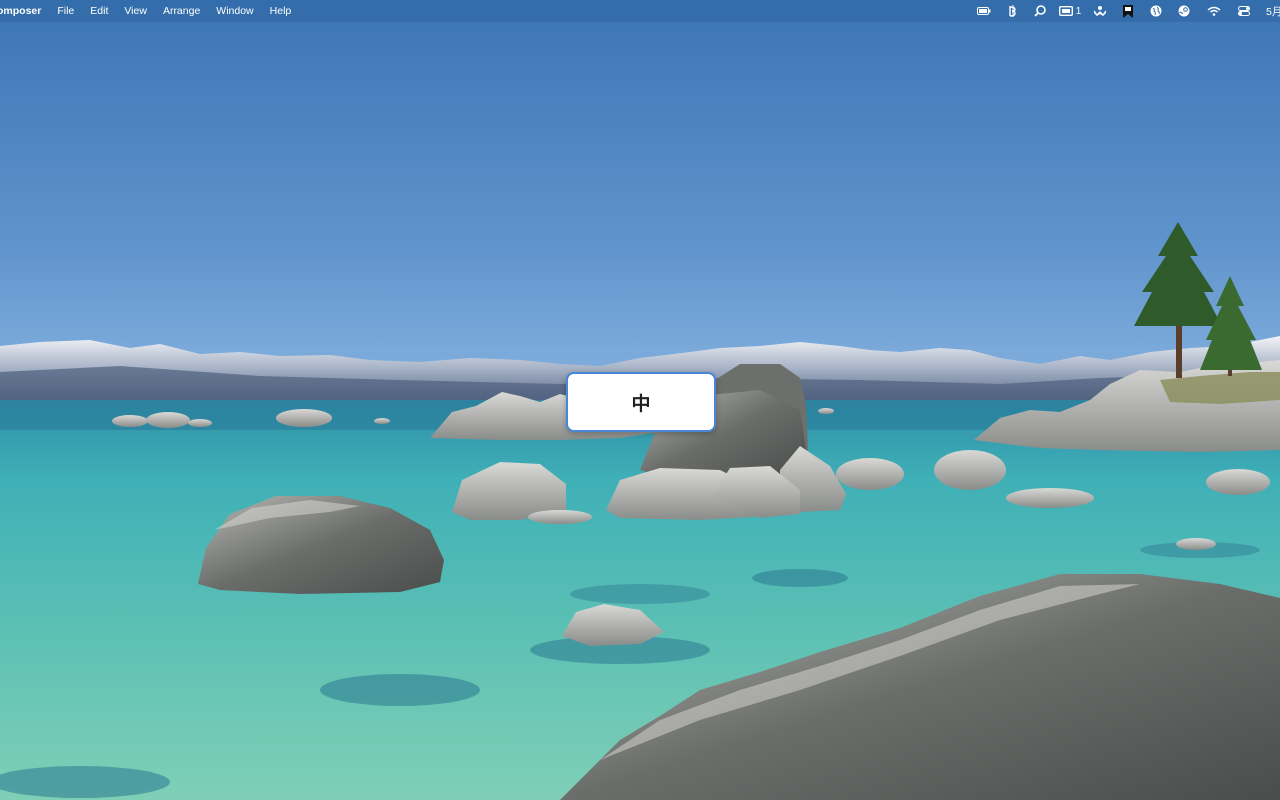 The image size is (1280, 800). I want to click on globe-icon, so click(1156, 11).